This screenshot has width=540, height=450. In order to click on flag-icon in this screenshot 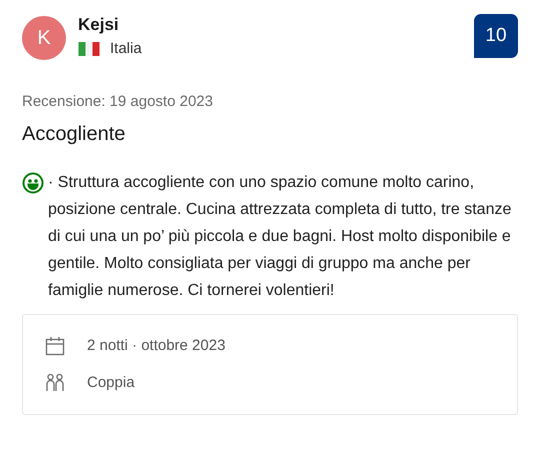, I will do `click(89, 49)`.